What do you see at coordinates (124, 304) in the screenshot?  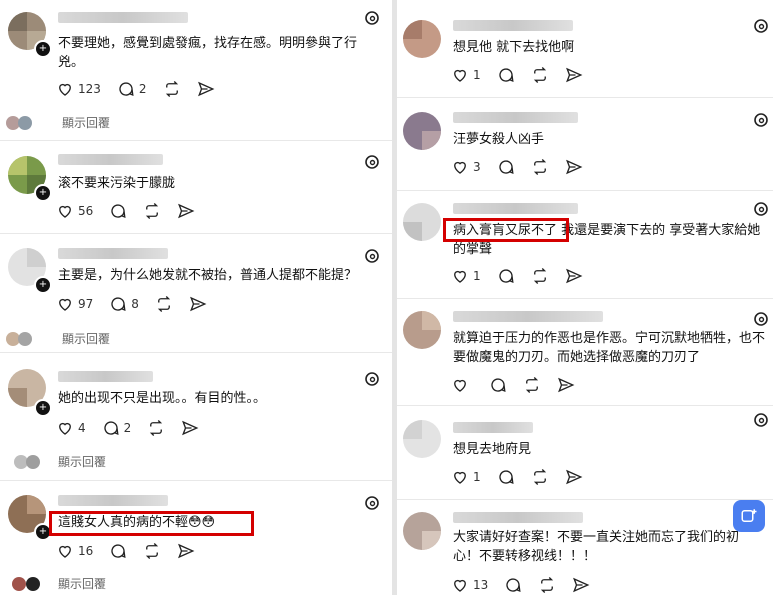 I see `comment-button: 8` at bounding box center [124, 304].